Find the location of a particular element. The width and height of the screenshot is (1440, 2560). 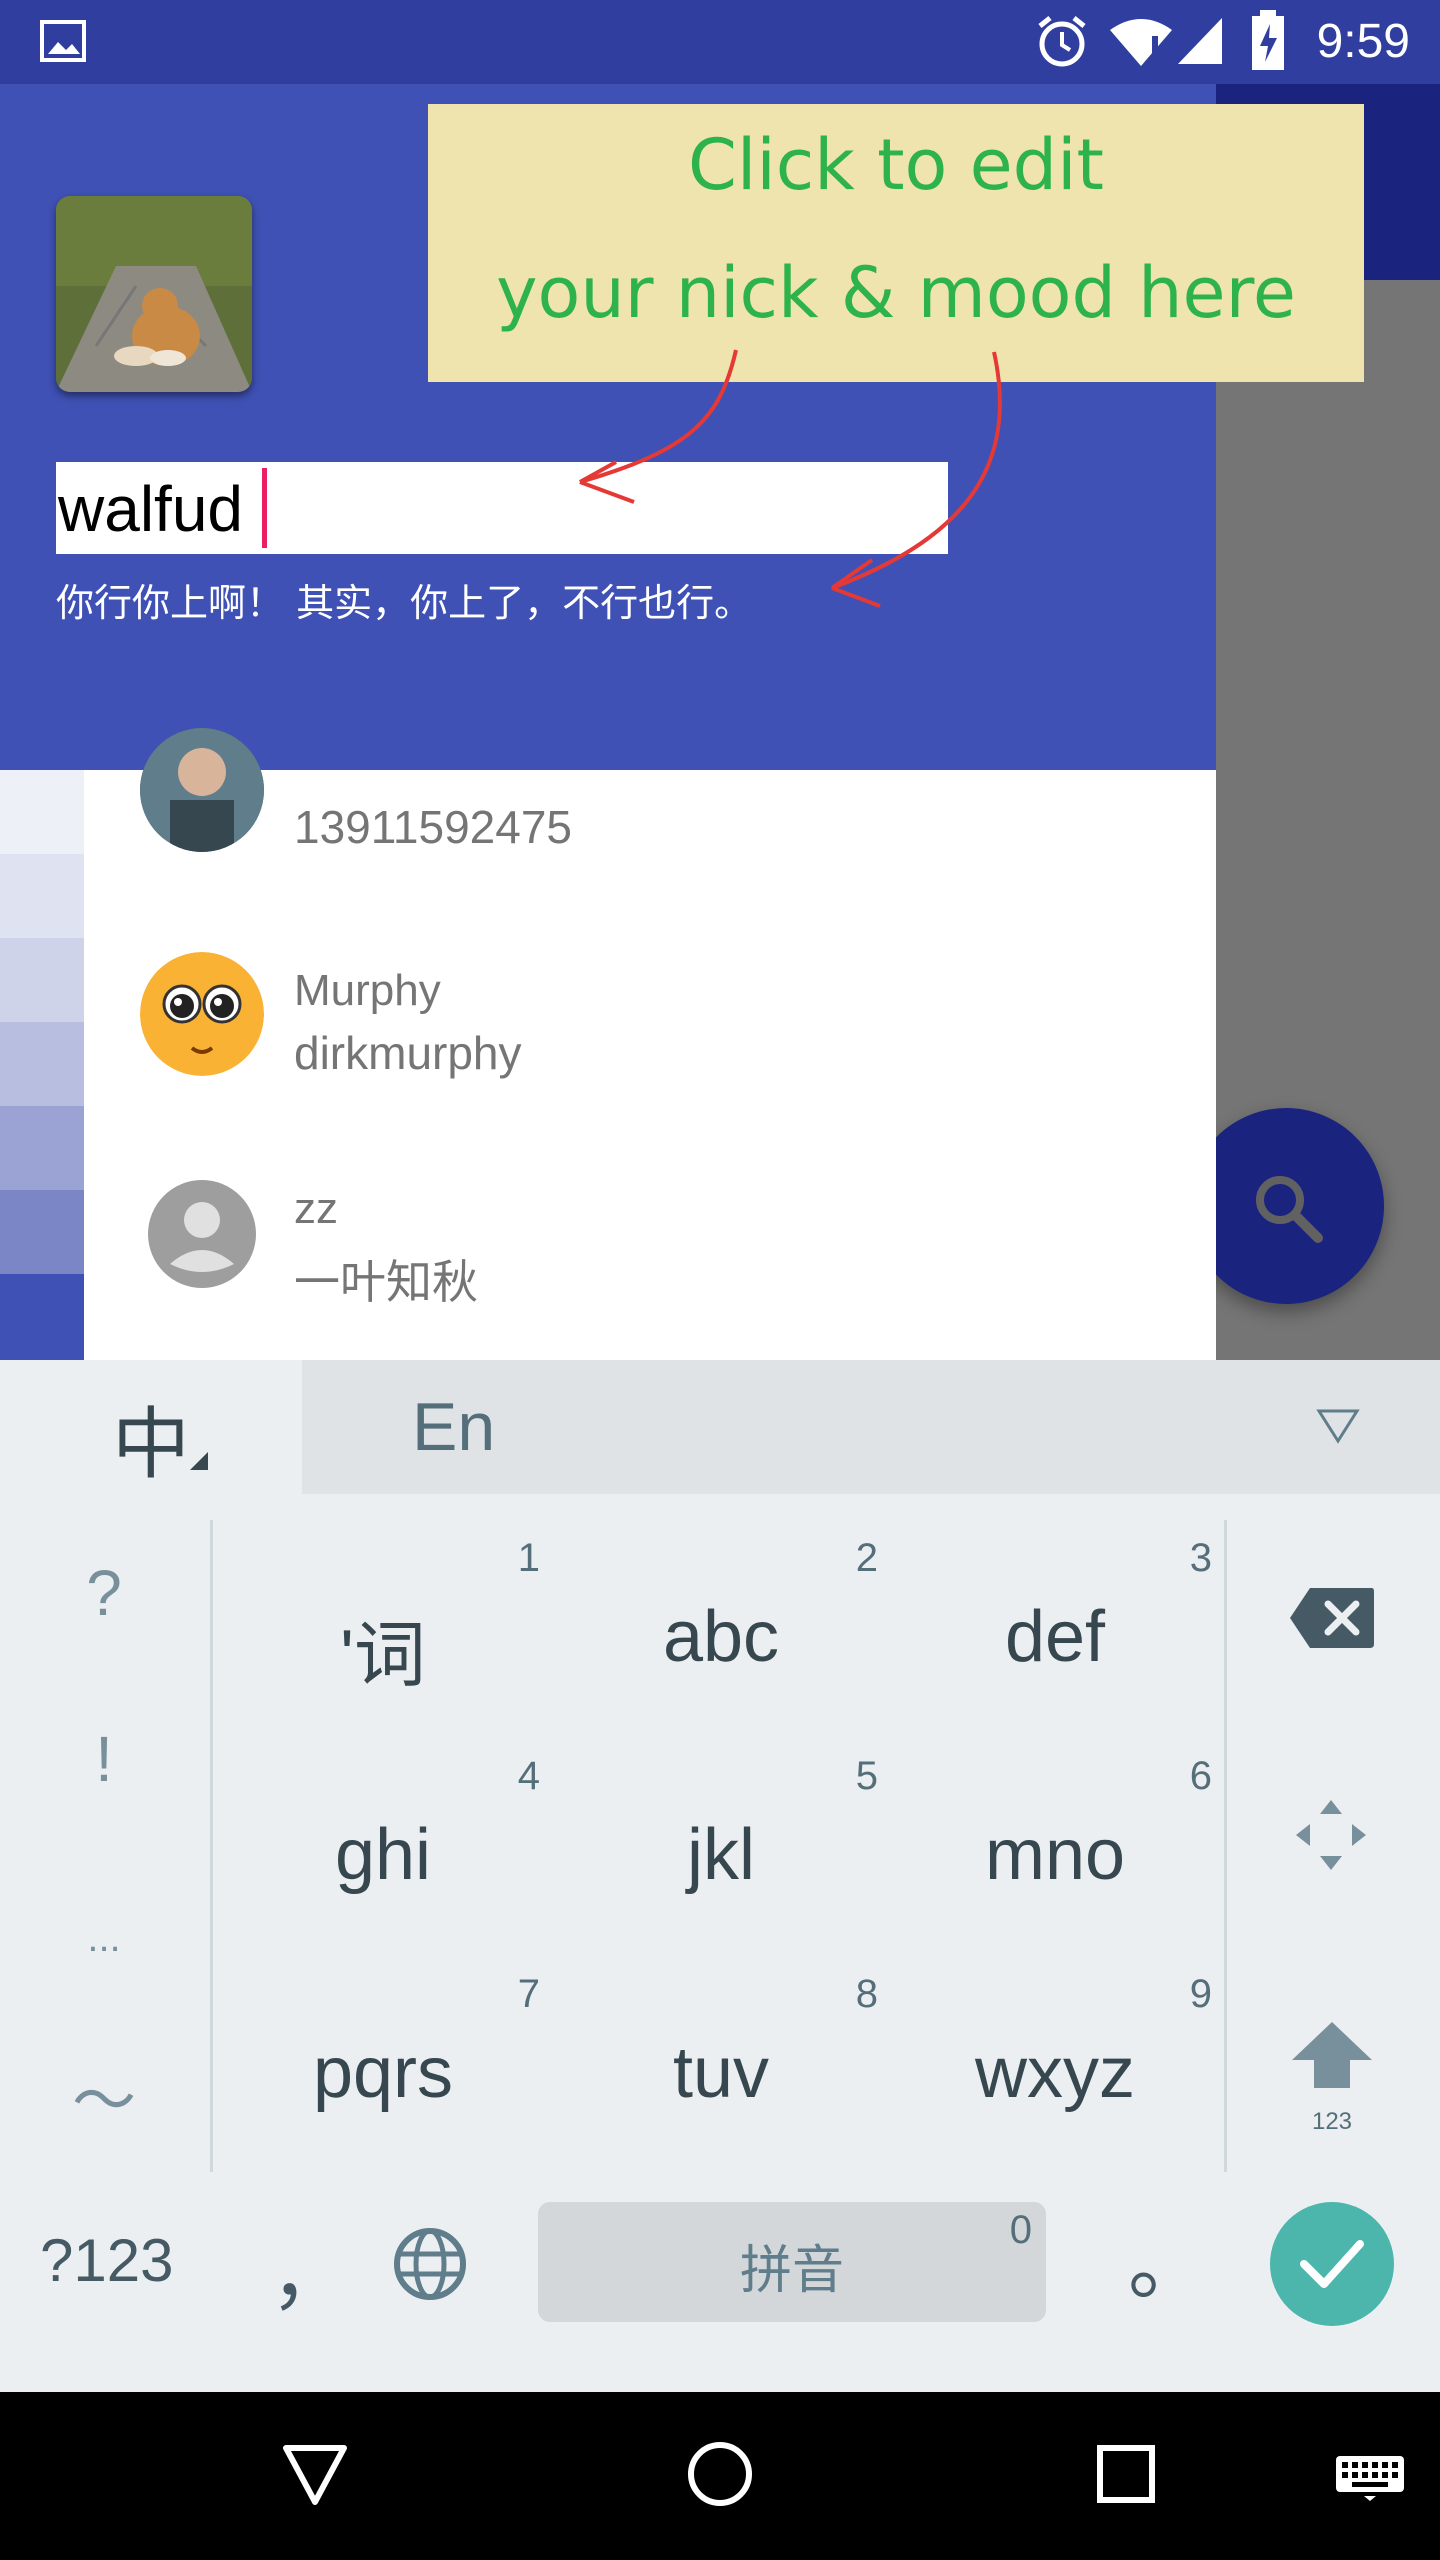

enter-key is located at coordinates (1332, 2264).